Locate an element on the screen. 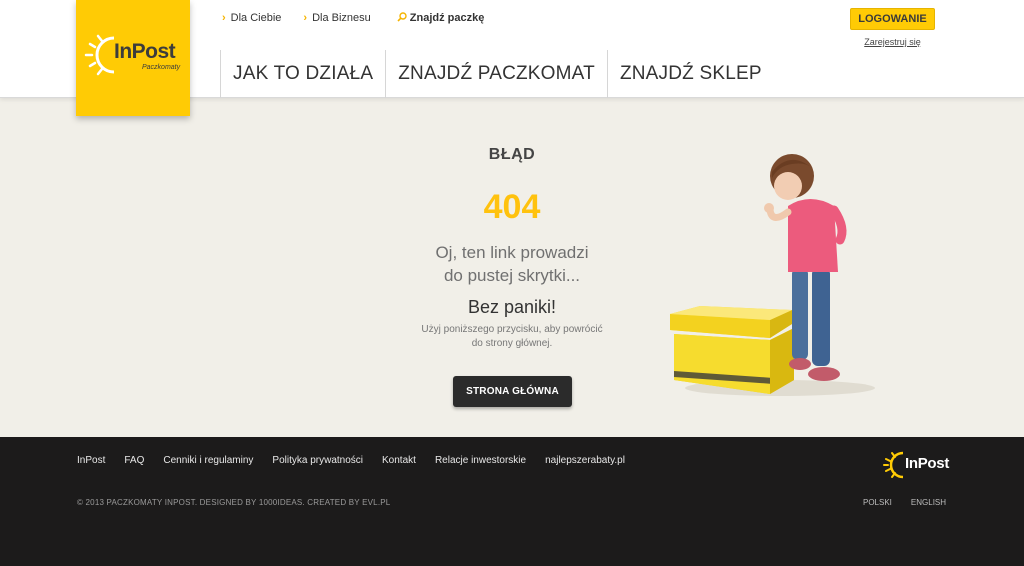  home-button: STRONA GŁÓWNA is located at coordinates (512, 391).